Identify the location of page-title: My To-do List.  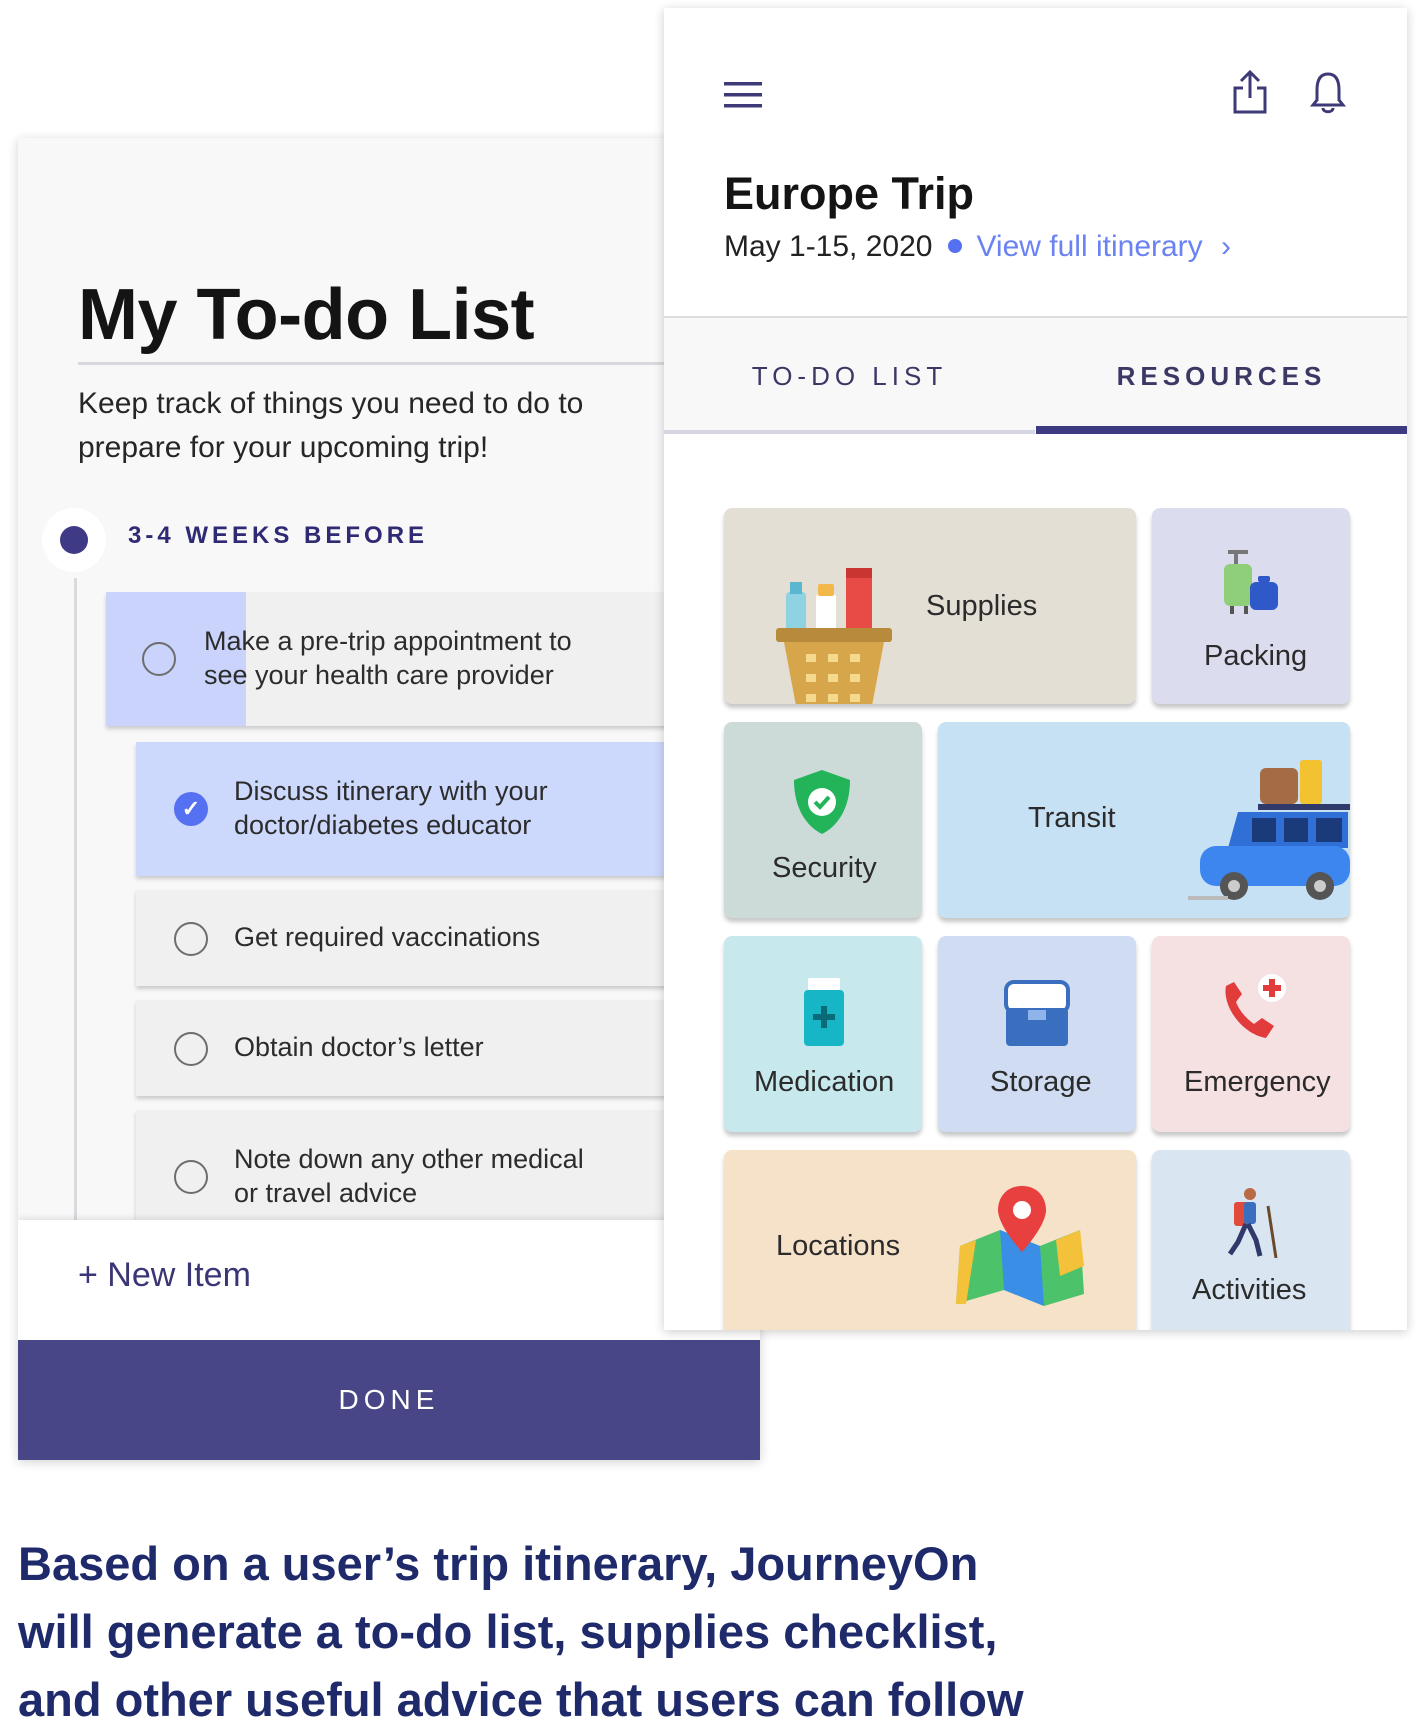
(306, 315).